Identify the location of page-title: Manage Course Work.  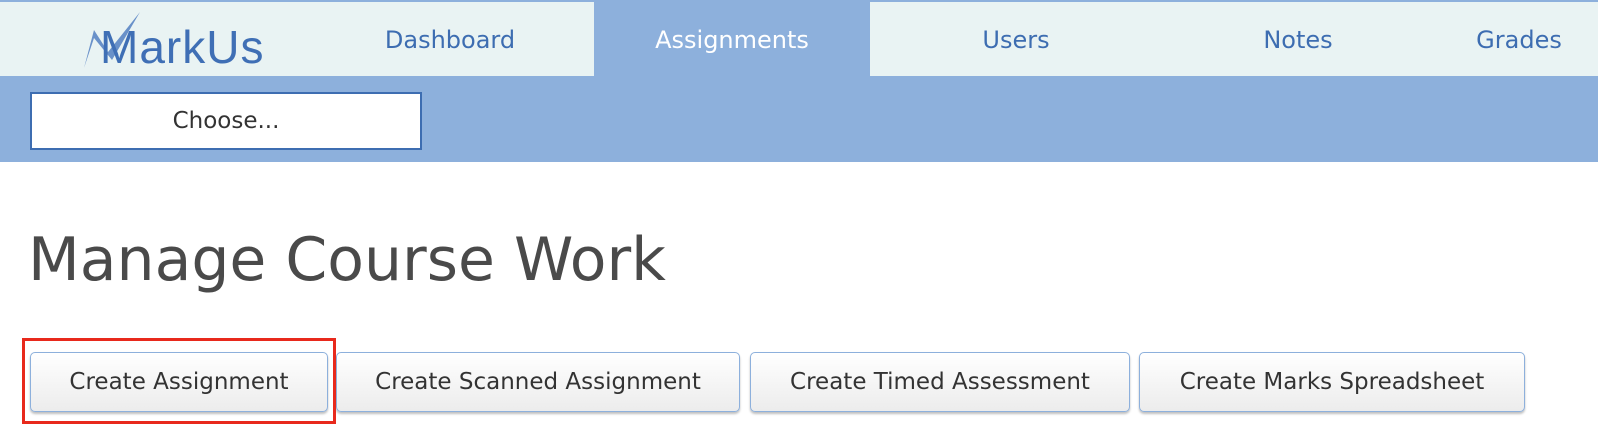
(347, 260).